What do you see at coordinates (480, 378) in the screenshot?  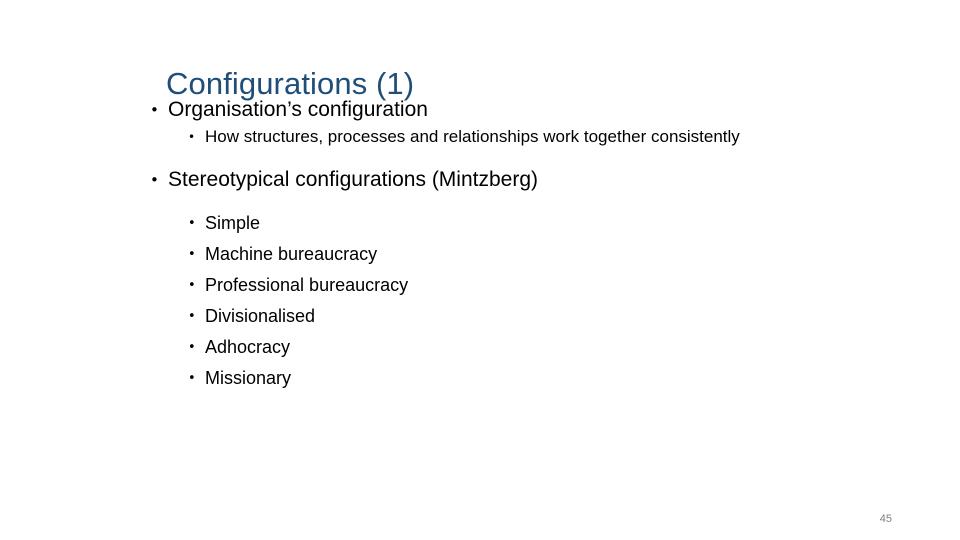 I see `list-item: • Missionary` at bounding box center [480, 378].